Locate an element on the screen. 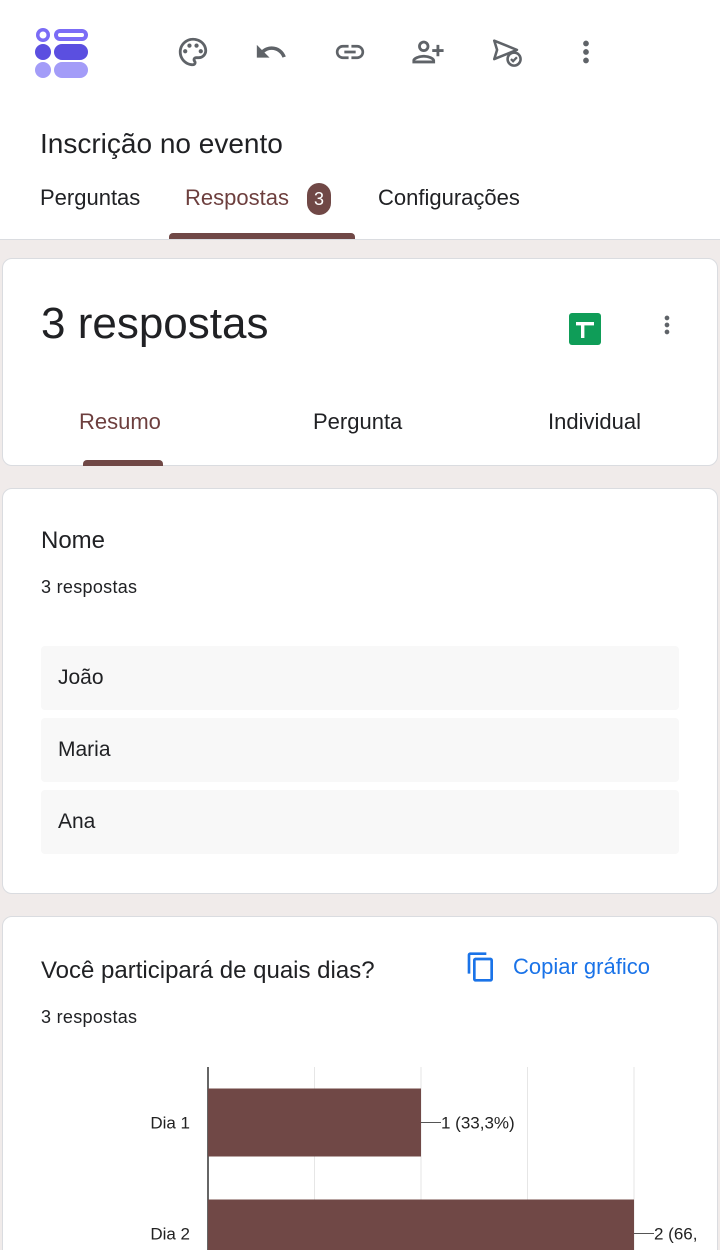 Image resolution: width=720 pixels, height=1250 pixels. send-button is located at coordinates (507, 52).